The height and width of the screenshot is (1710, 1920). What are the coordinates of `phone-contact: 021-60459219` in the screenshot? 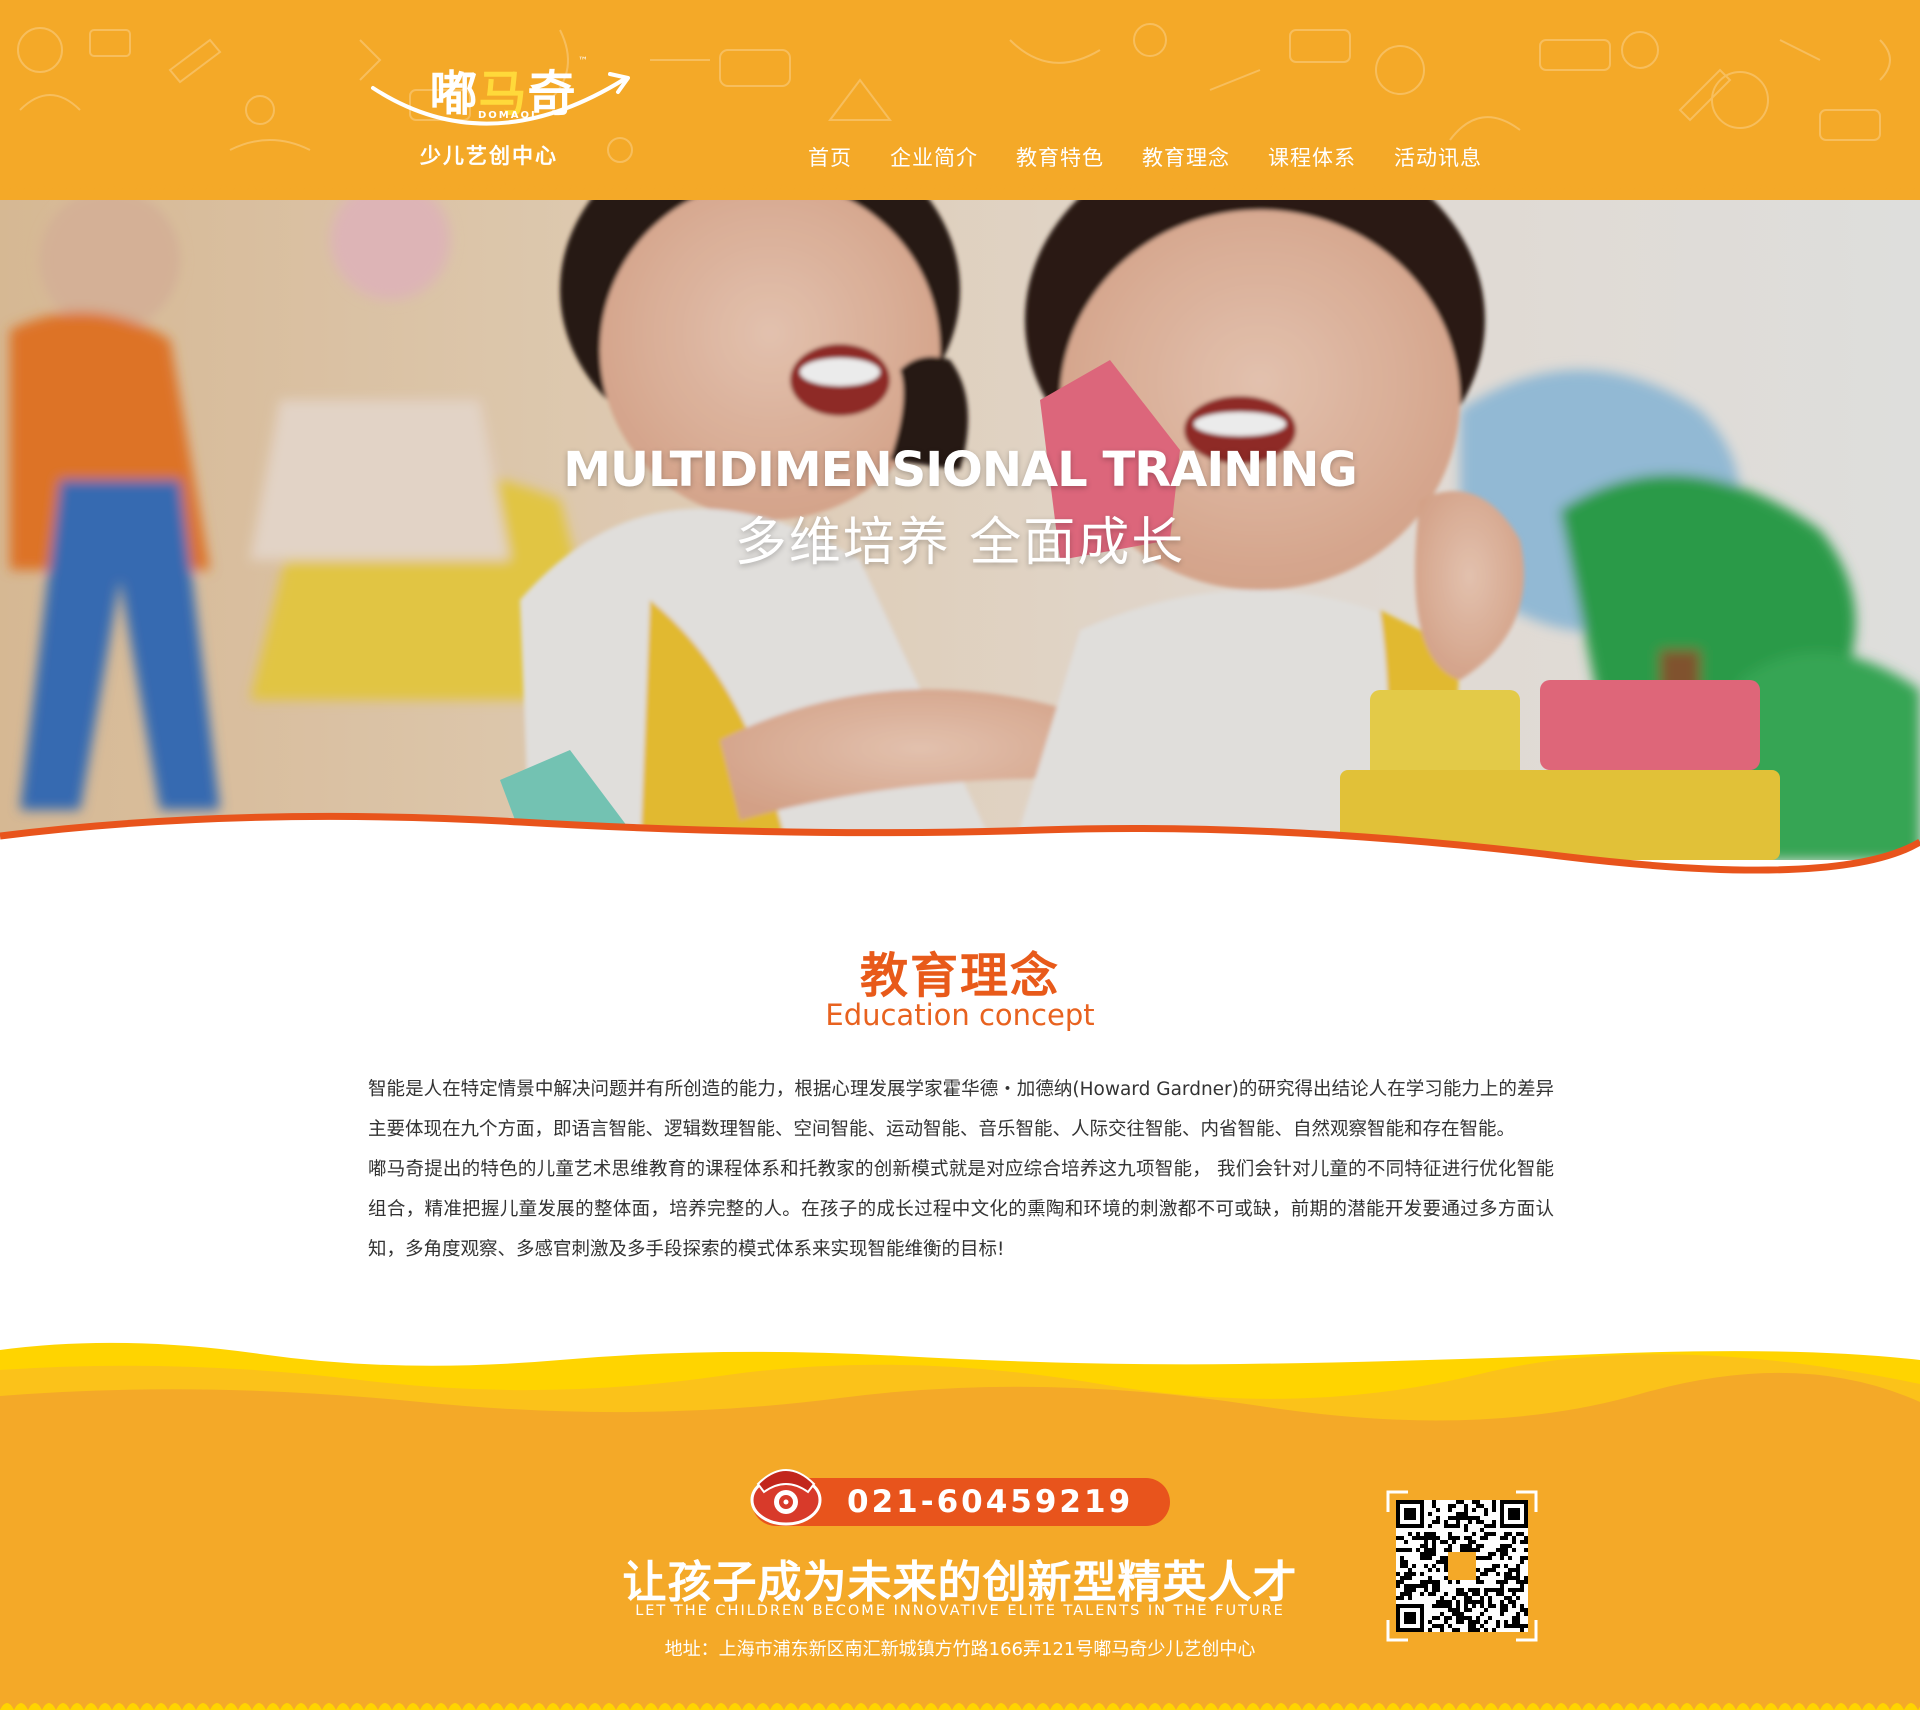 It's located at (960, 1497).